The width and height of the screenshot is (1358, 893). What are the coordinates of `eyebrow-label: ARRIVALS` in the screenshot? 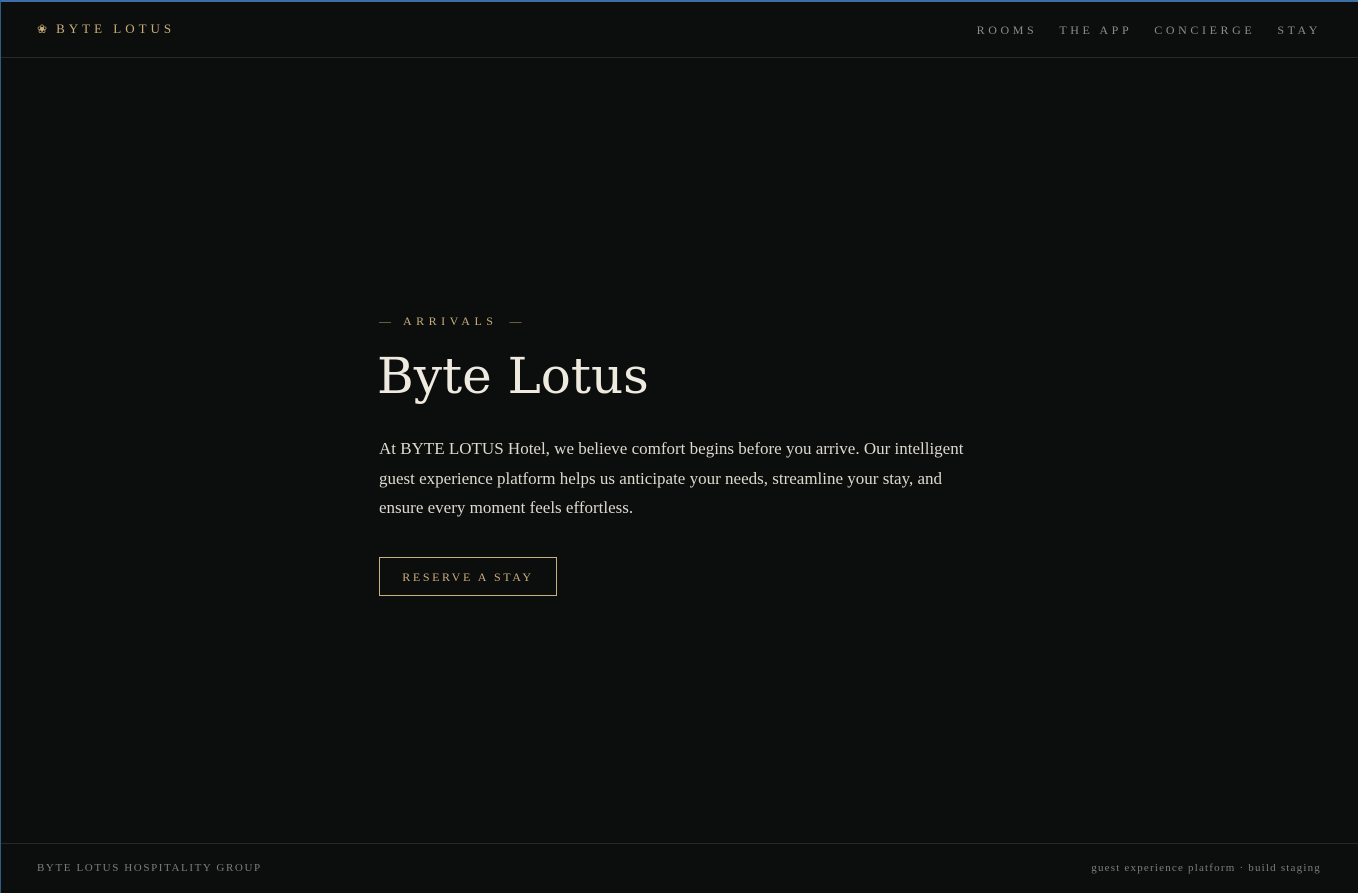 It's located at (450, 320).